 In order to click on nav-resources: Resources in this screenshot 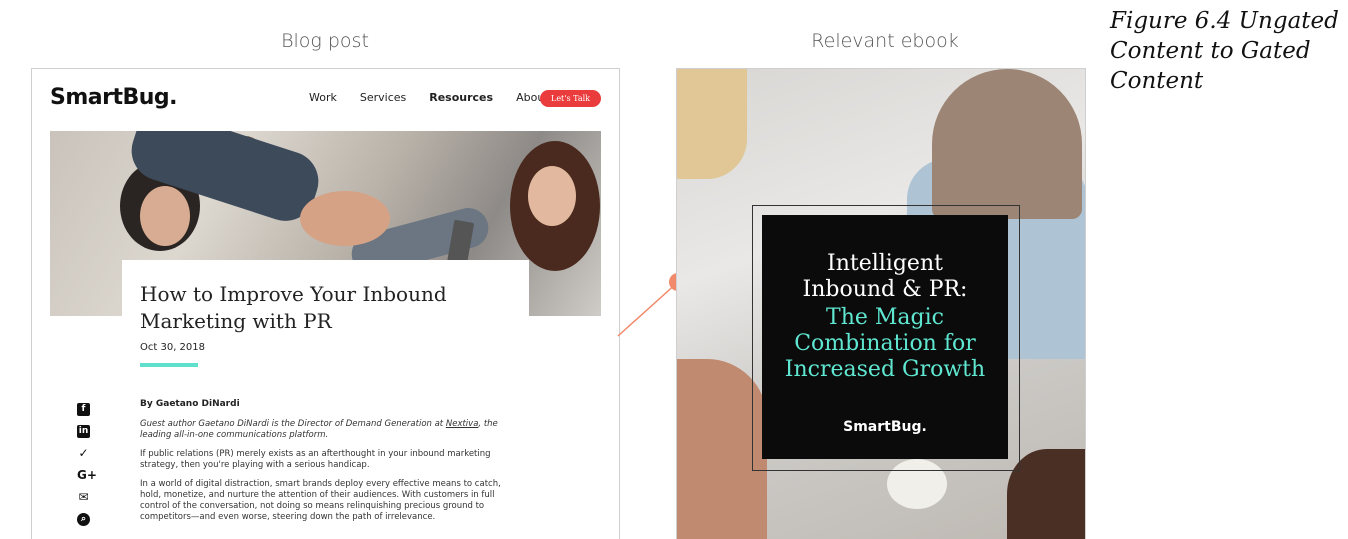, I will do `click(461, 97)`.